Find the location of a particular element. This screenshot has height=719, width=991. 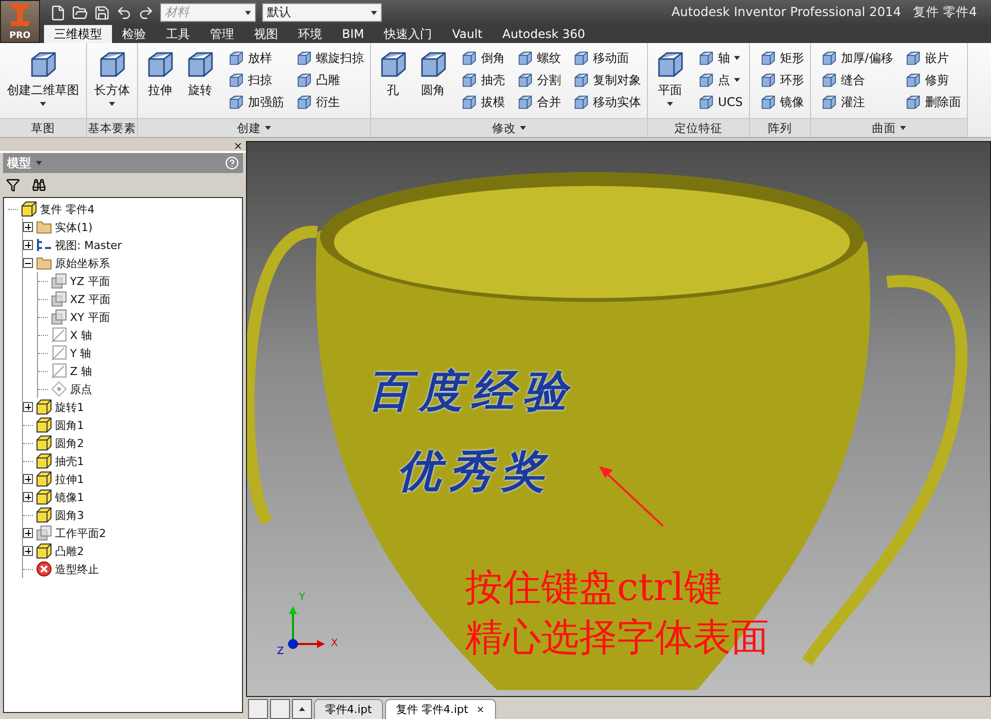

tool-button: 环形 is located at coordinates (782, 80).